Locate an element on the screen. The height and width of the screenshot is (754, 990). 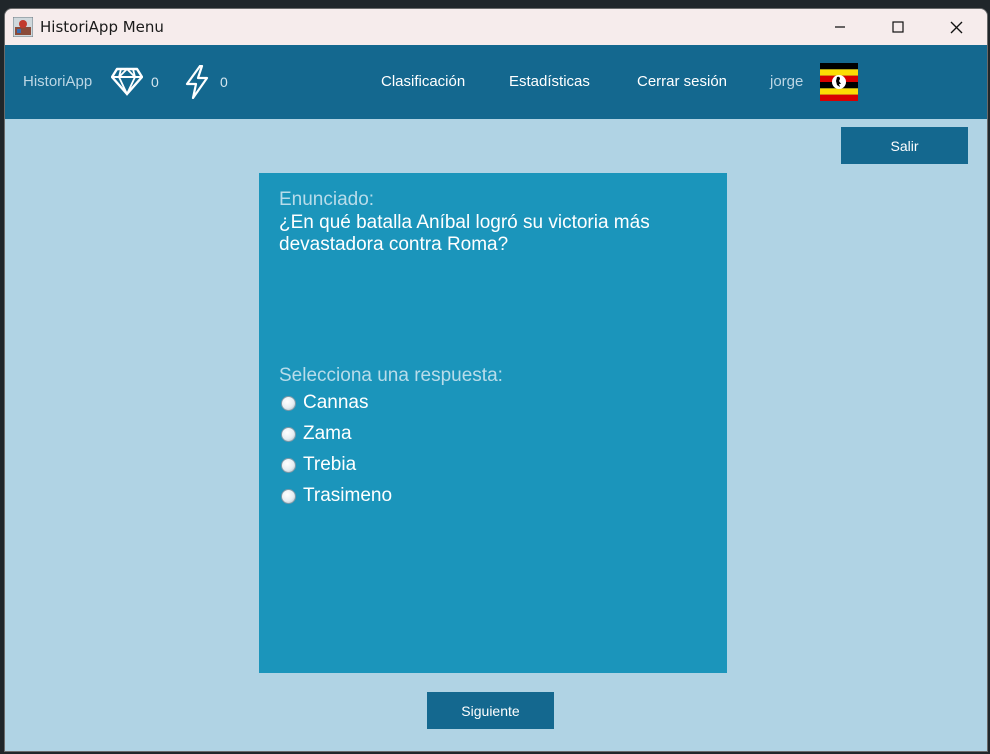
energy-count: 0 is located at coordinates (224, 82).